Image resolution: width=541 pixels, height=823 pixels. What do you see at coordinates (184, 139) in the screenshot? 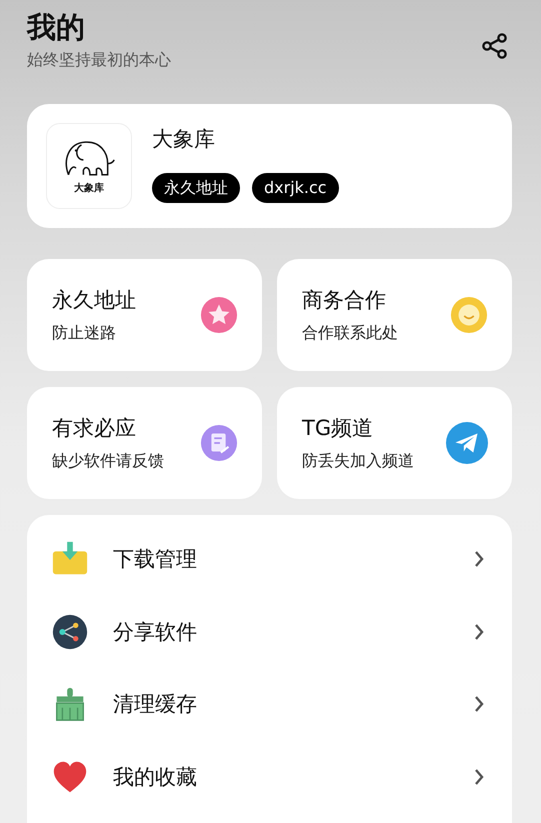
I see `profile-name: 大象库` at bounding box center [184, 139].